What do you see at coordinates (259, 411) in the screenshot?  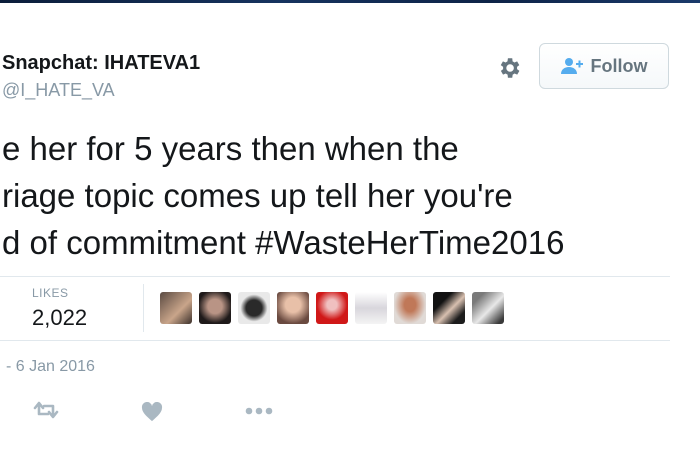 I see `more-dots-icon` at bounding box center [259, 411].